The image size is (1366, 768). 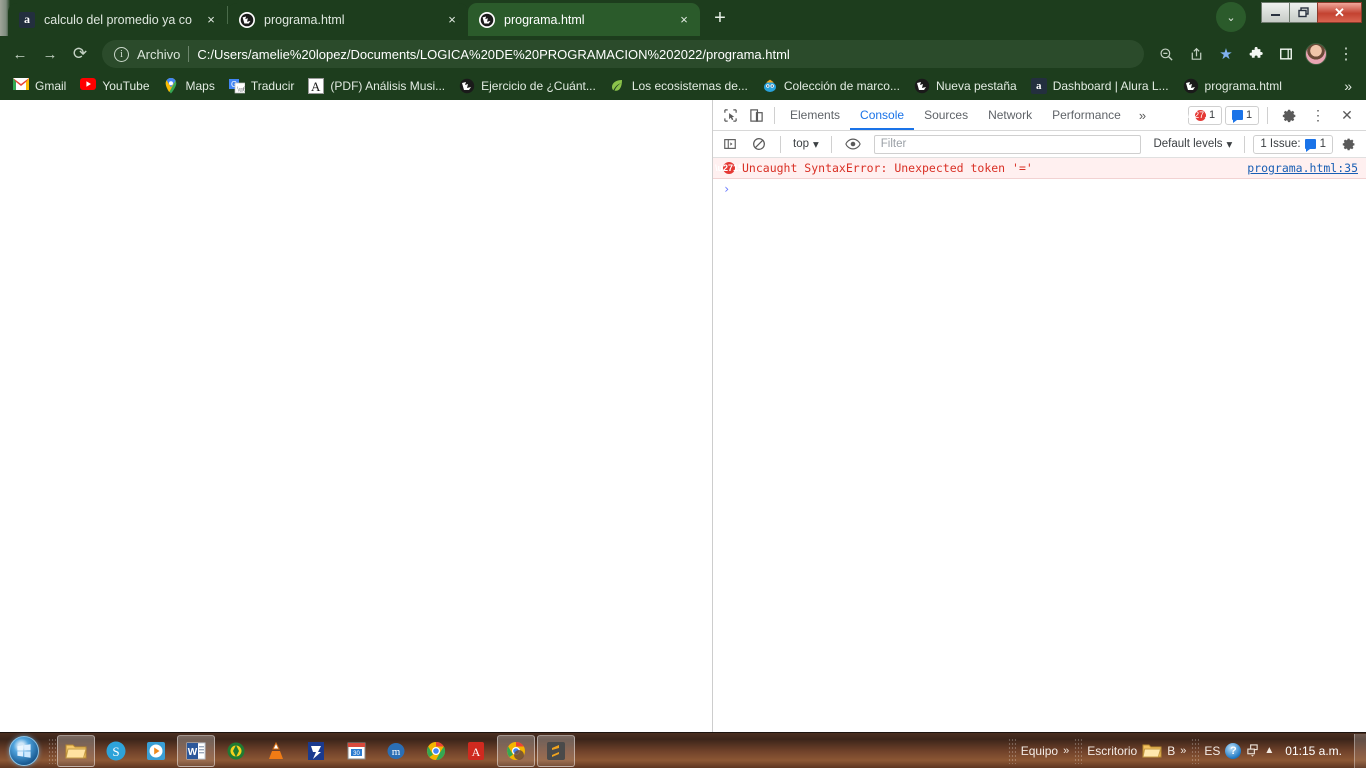 I want to click on taskbar-media-player-icon, so click(x=156, y=751).